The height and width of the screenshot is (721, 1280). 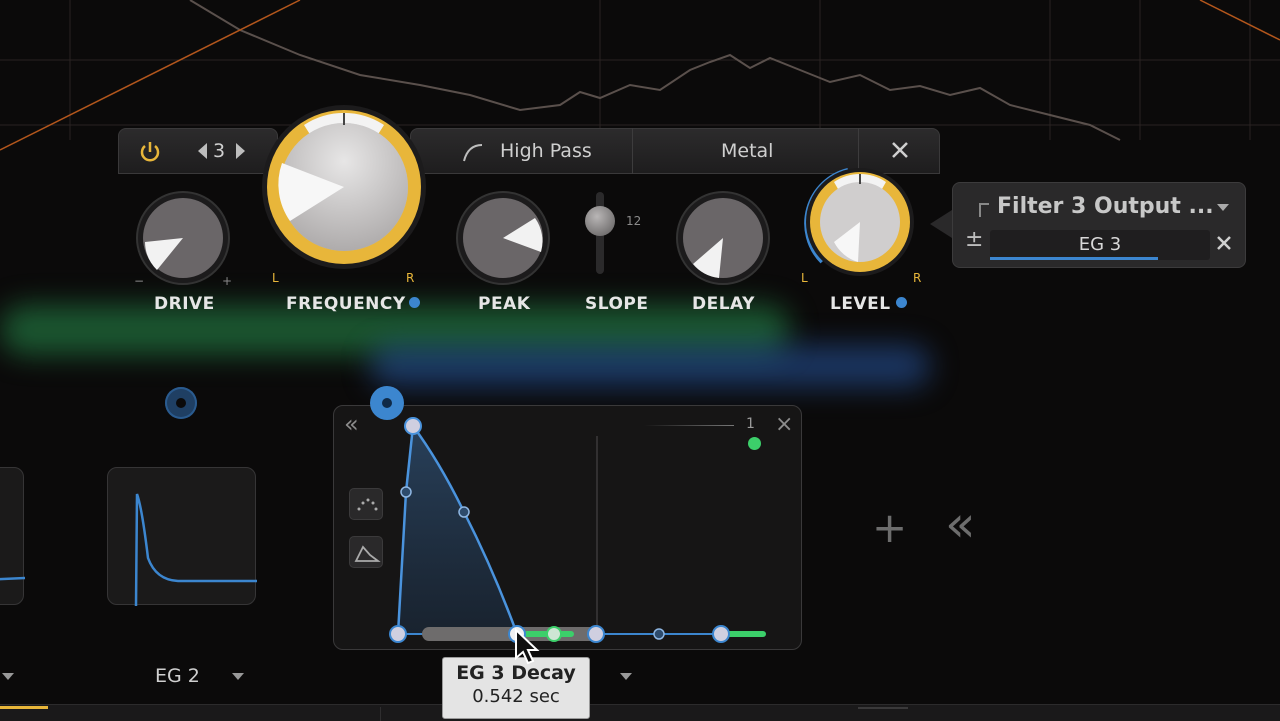 I want to click on close-filter-icon, so click(x=900, y=150).